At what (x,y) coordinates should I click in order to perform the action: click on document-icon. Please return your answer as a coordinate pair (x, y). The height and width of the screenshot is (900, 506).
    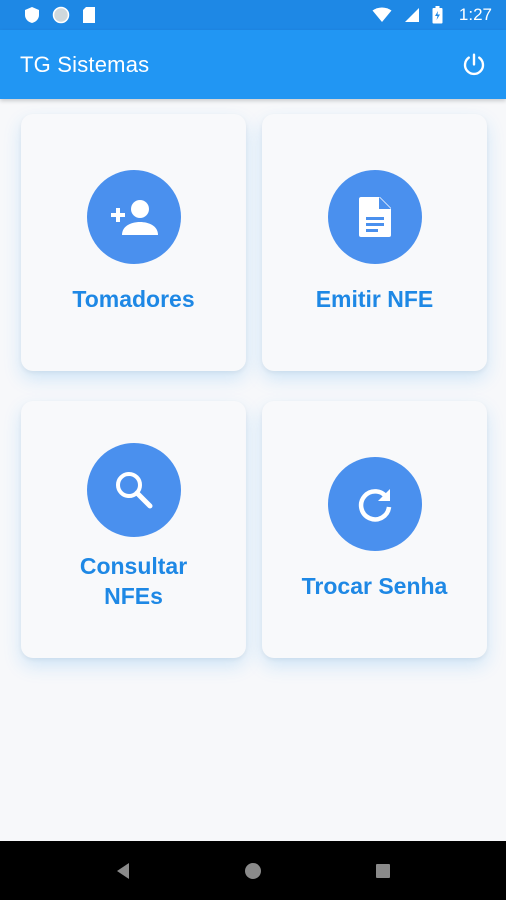
    Looking at the image, I should click on (374, 217).